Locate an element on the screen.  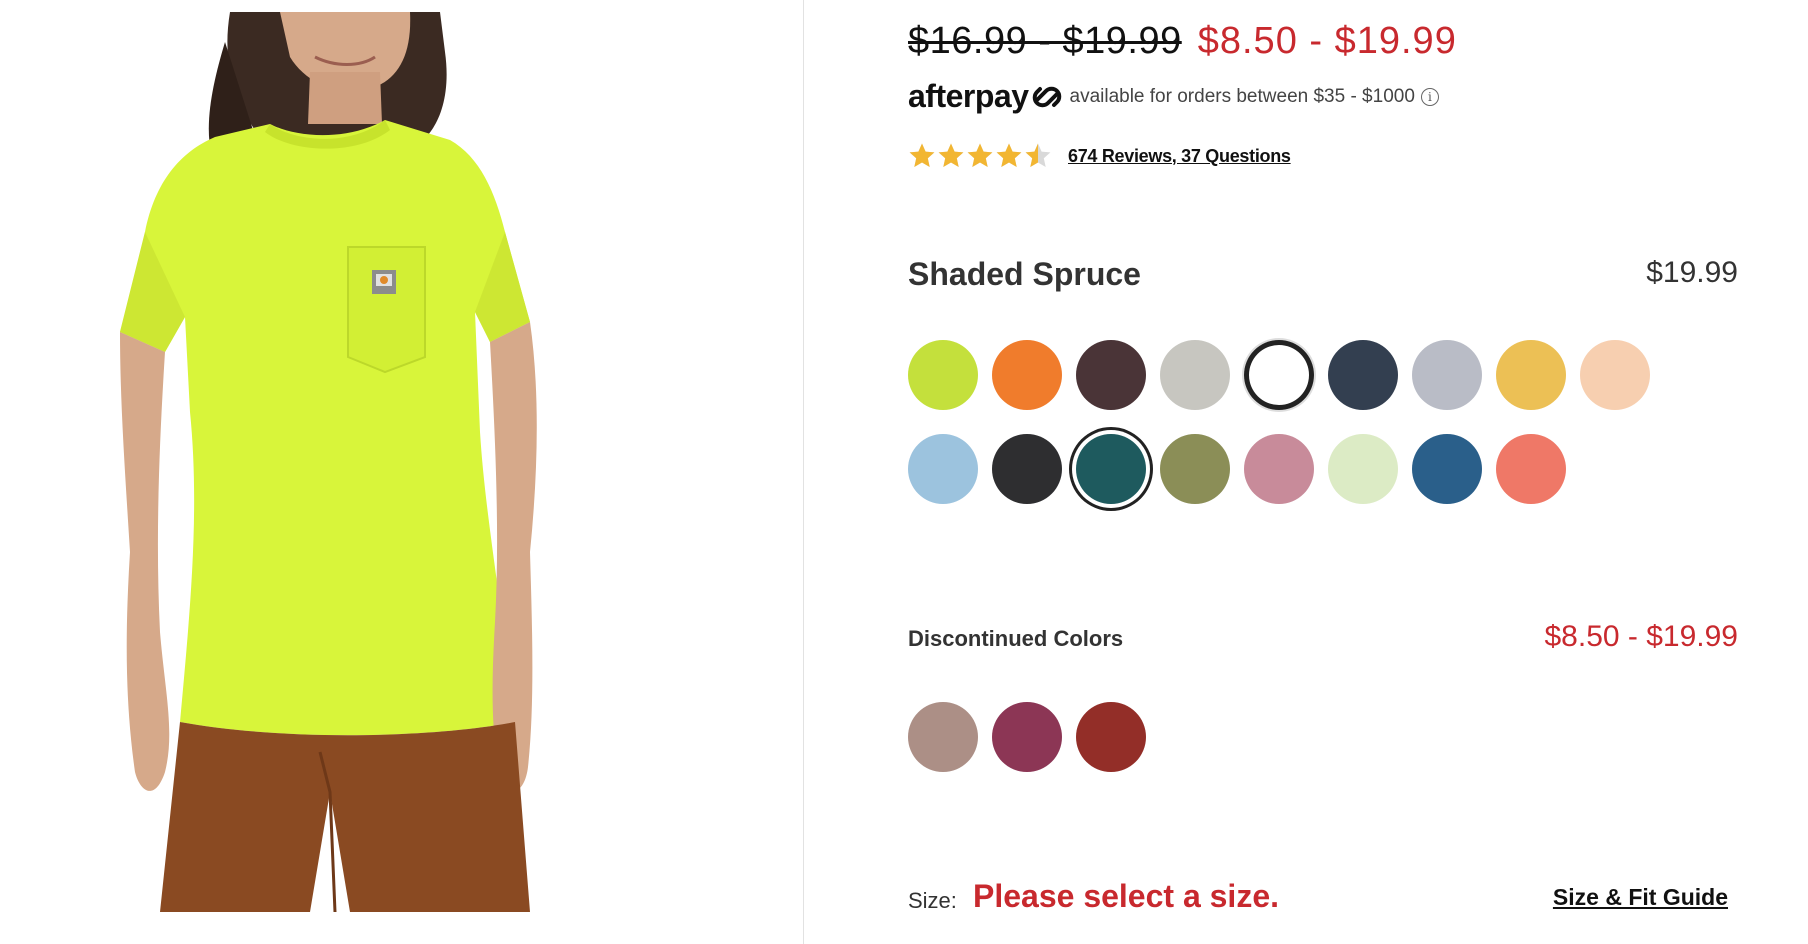
info-icon: i is located at coordinates (1429, 96).